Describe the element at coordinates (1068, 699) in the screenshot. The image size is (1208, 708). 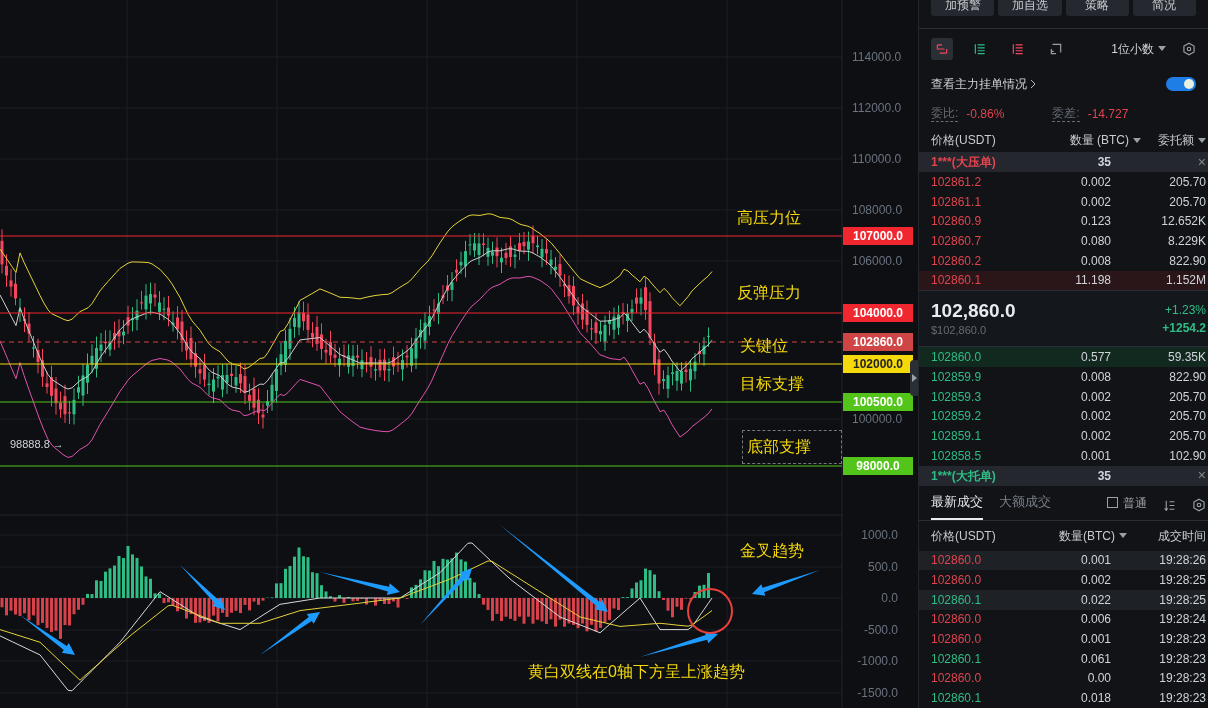
I see `trade-row-text: 102860.1 0.018 19:28:23` at that location.